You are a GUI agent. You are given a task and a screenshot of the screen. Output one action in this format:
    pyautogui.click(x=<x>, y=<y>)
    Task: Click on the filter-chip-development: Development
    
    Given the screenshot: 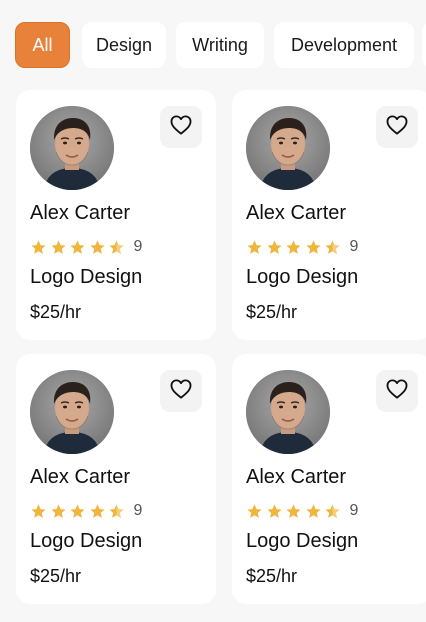 What is the action you would take?
    pyautogui.click(x=344, y=45)
    